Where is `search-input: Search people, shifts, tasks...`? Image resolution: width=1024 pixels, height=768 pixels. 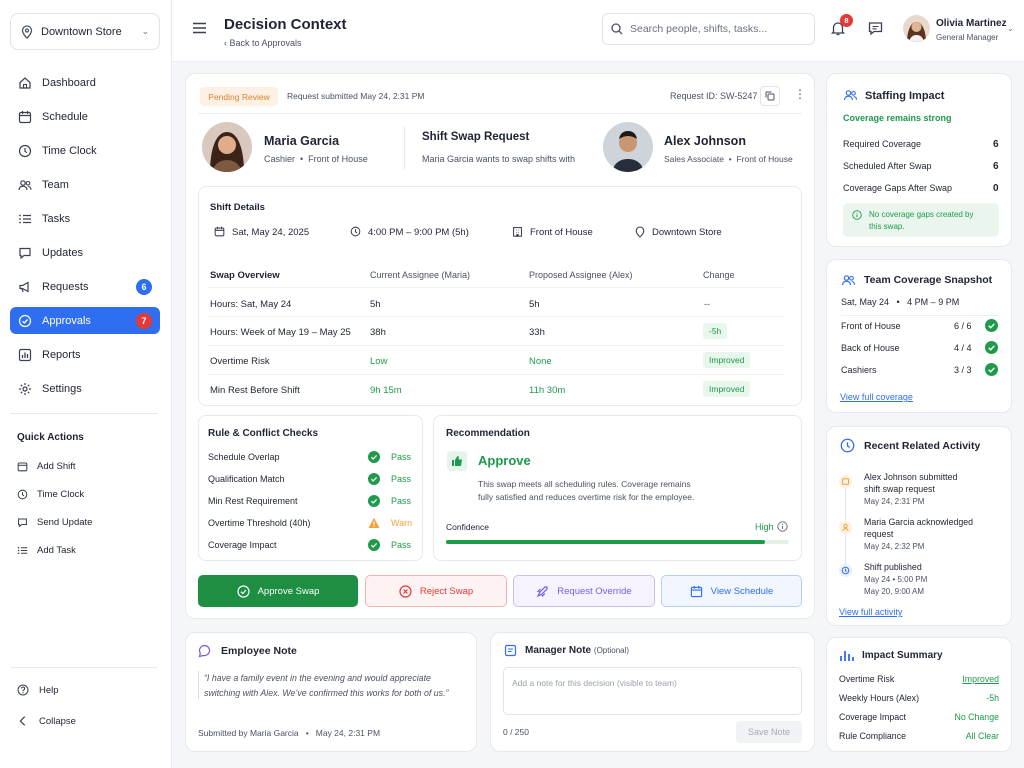 search-input: Search people, shifts, tasks... is located at coordinates (708, 29).